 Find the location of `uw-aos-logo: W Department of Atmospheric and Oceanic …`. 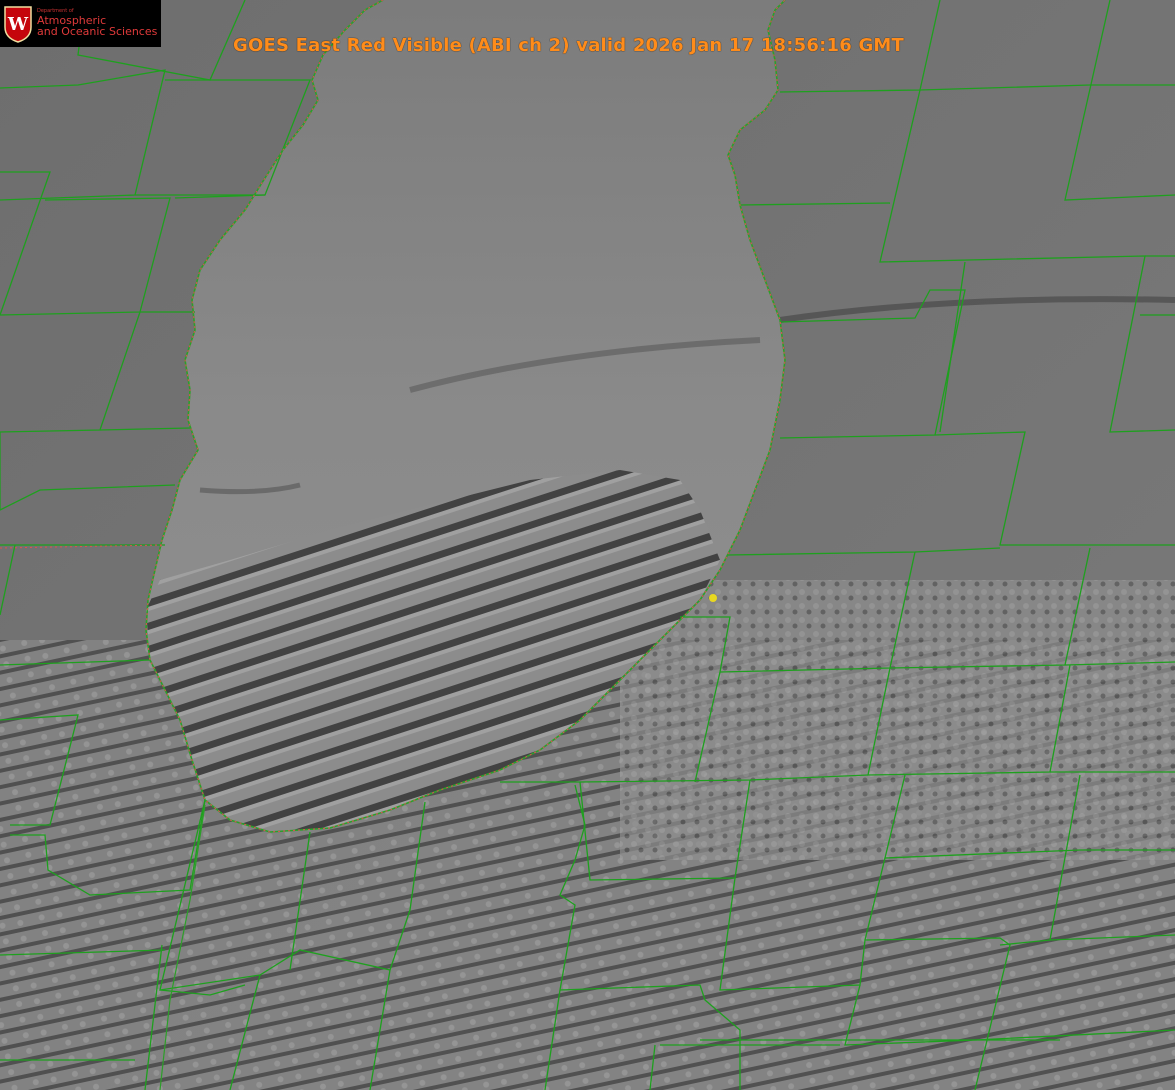

uw-aos-logo: W Department of Atmospheric and Oceanic … is located at coordinates (80, 23).